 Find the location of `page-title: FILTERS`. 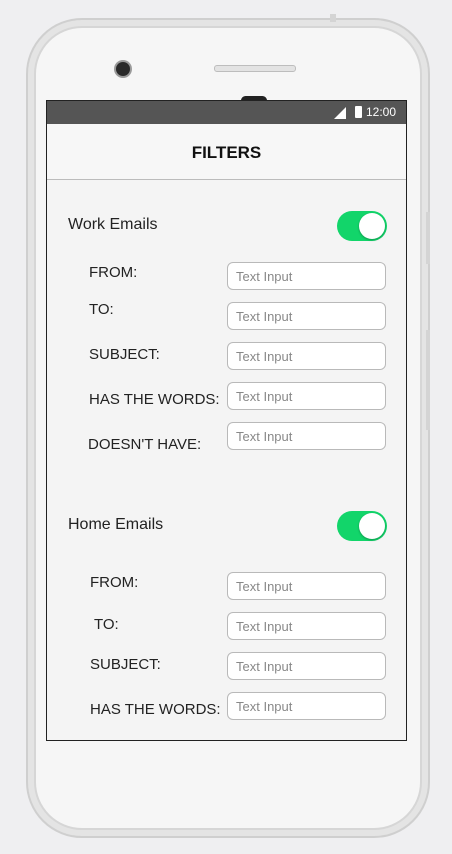

page-title: FILTERS is located at coordinates (226, 152).